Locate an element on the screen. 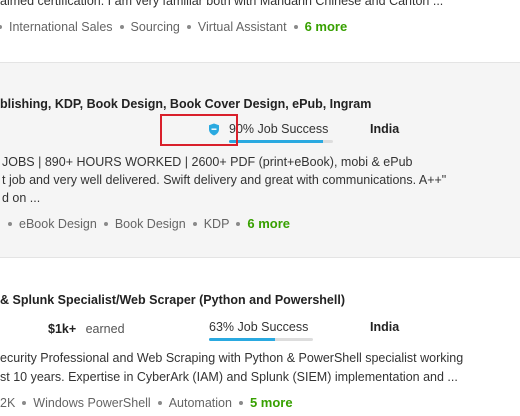  job-success-label: 63% Job Success is located at coordinates (259, 327).